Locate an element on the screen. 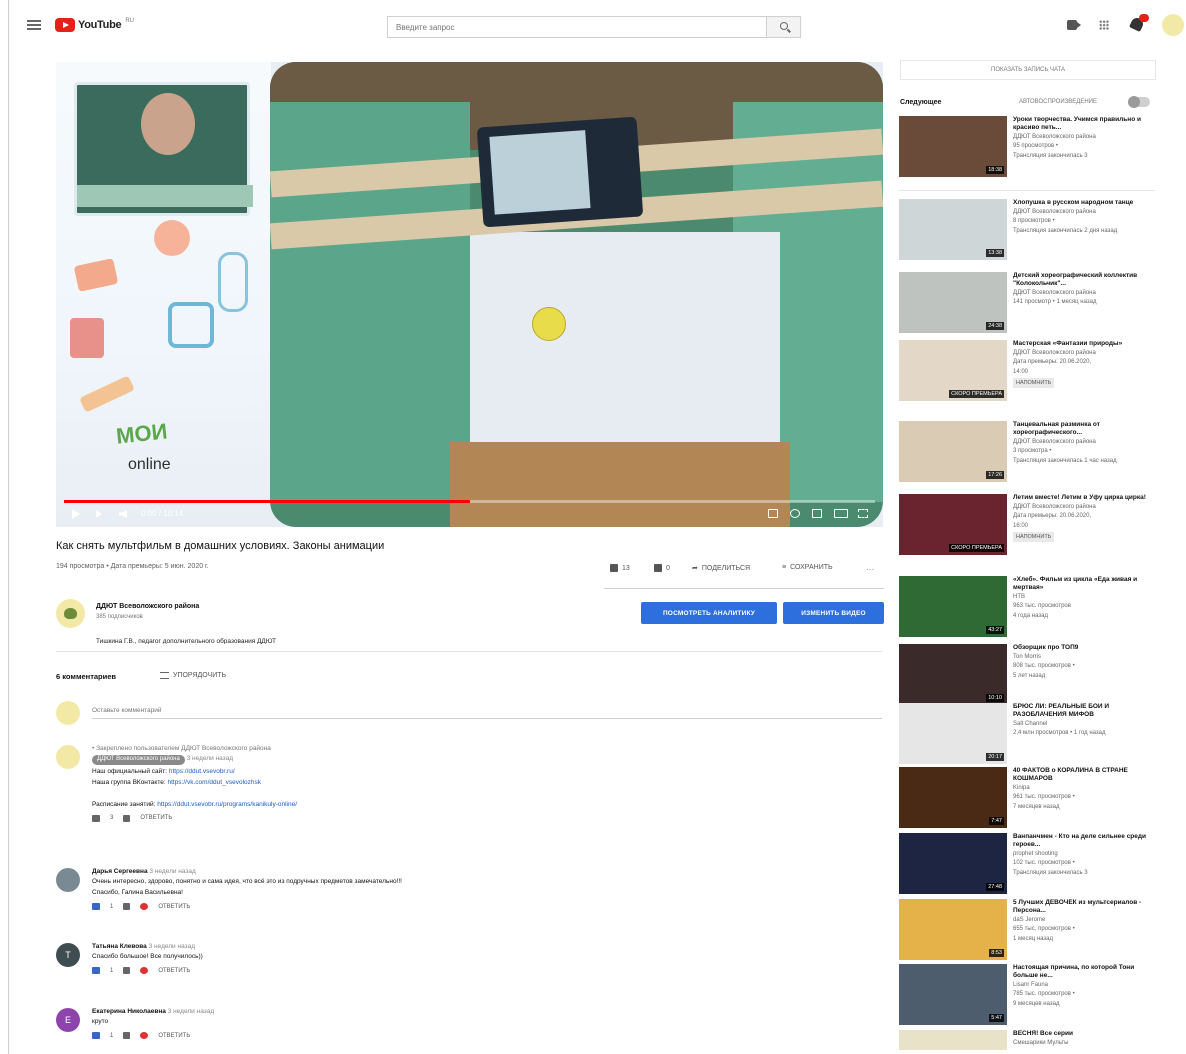 This screenshot has height=1054, width=1186. video-thumbnail: 8:53 is located at coordinates (953, 929).